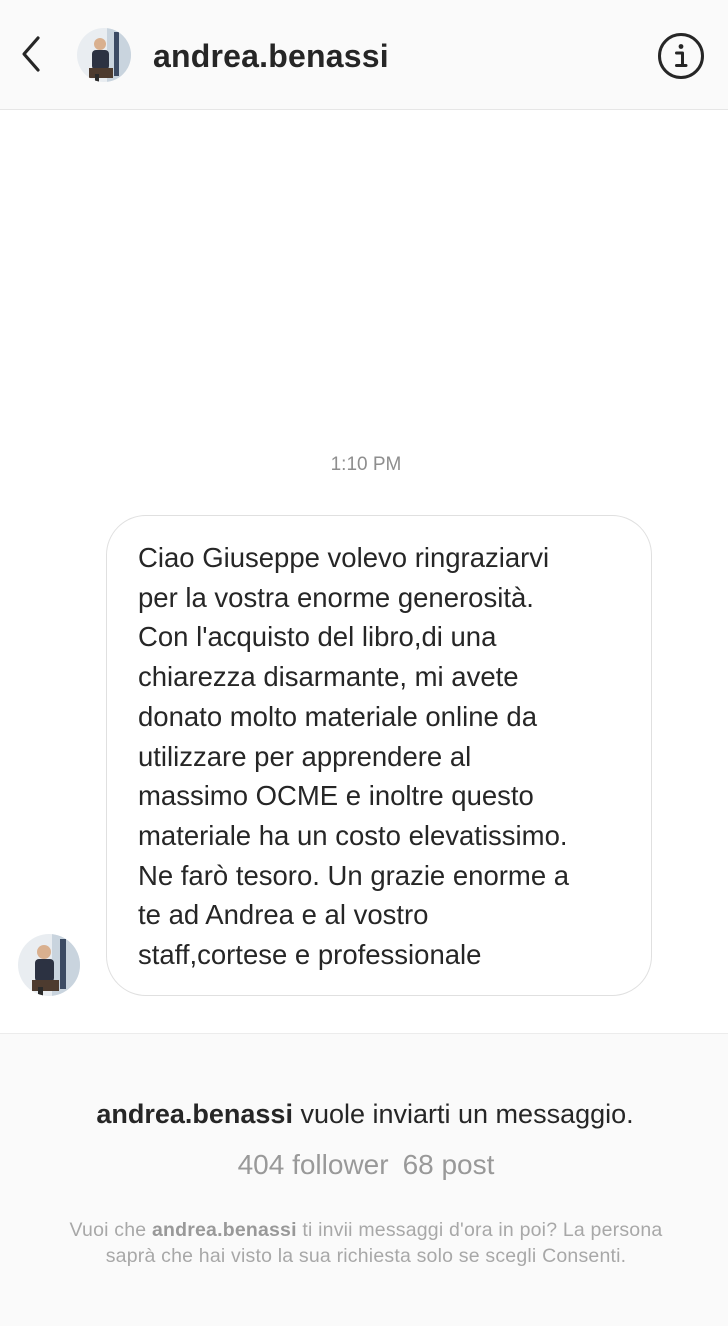 The image size is (728, 1326). Describe the element at coordinates (49, 965) in the screenshot. I see `sender-avatar` at that location.